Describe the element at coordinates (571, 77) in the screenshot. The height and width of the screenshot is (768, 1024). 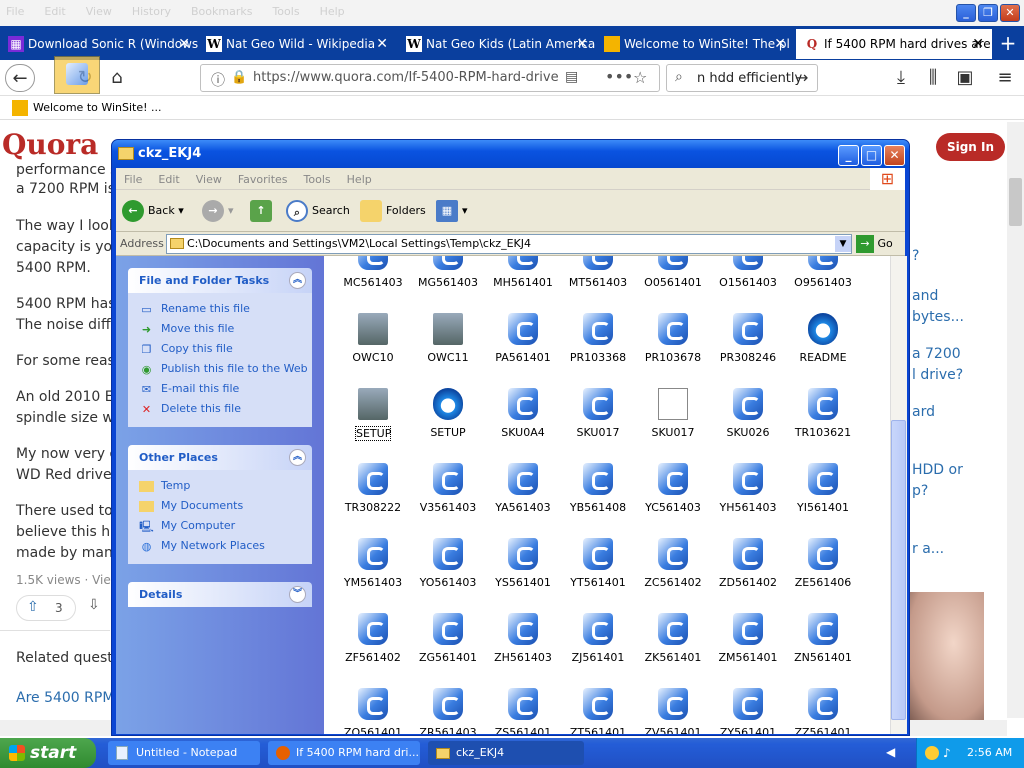
I see `reader-view-icon: ▤` at that location.